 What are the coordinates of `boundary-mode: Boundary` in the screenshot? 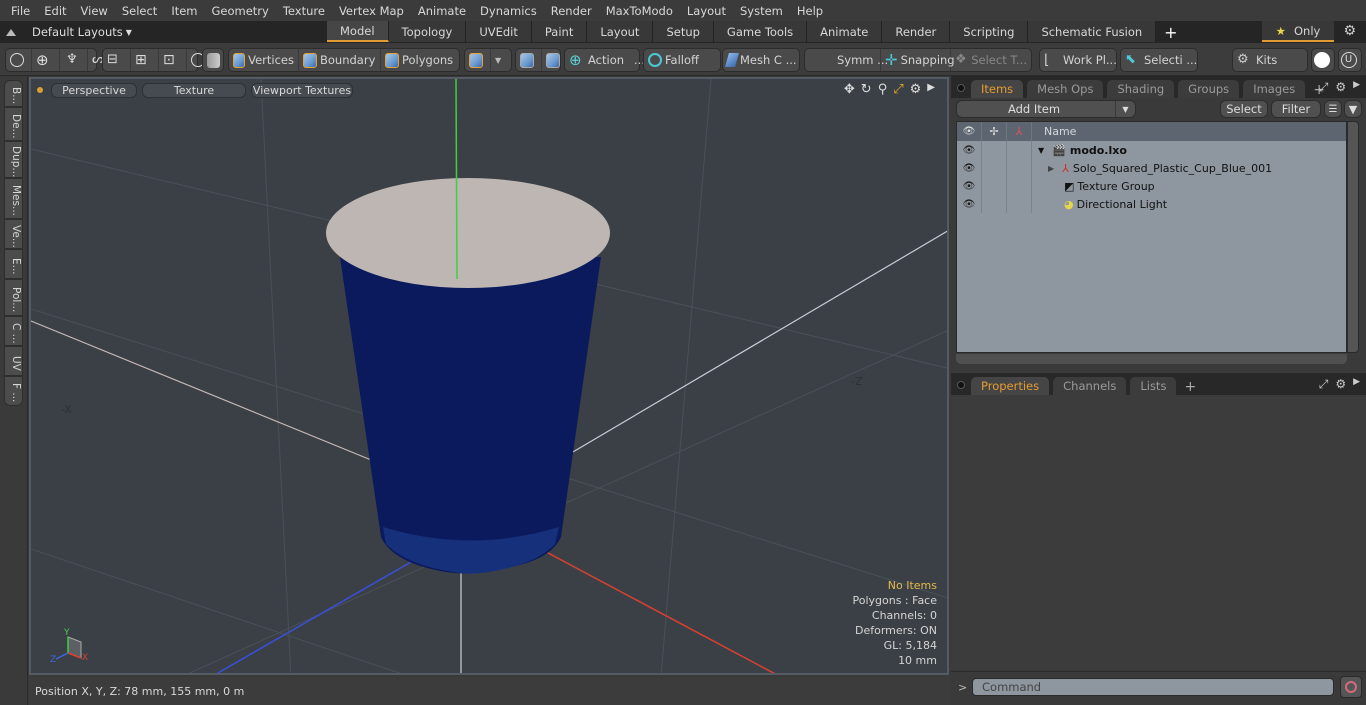 It's located at (340, 60).